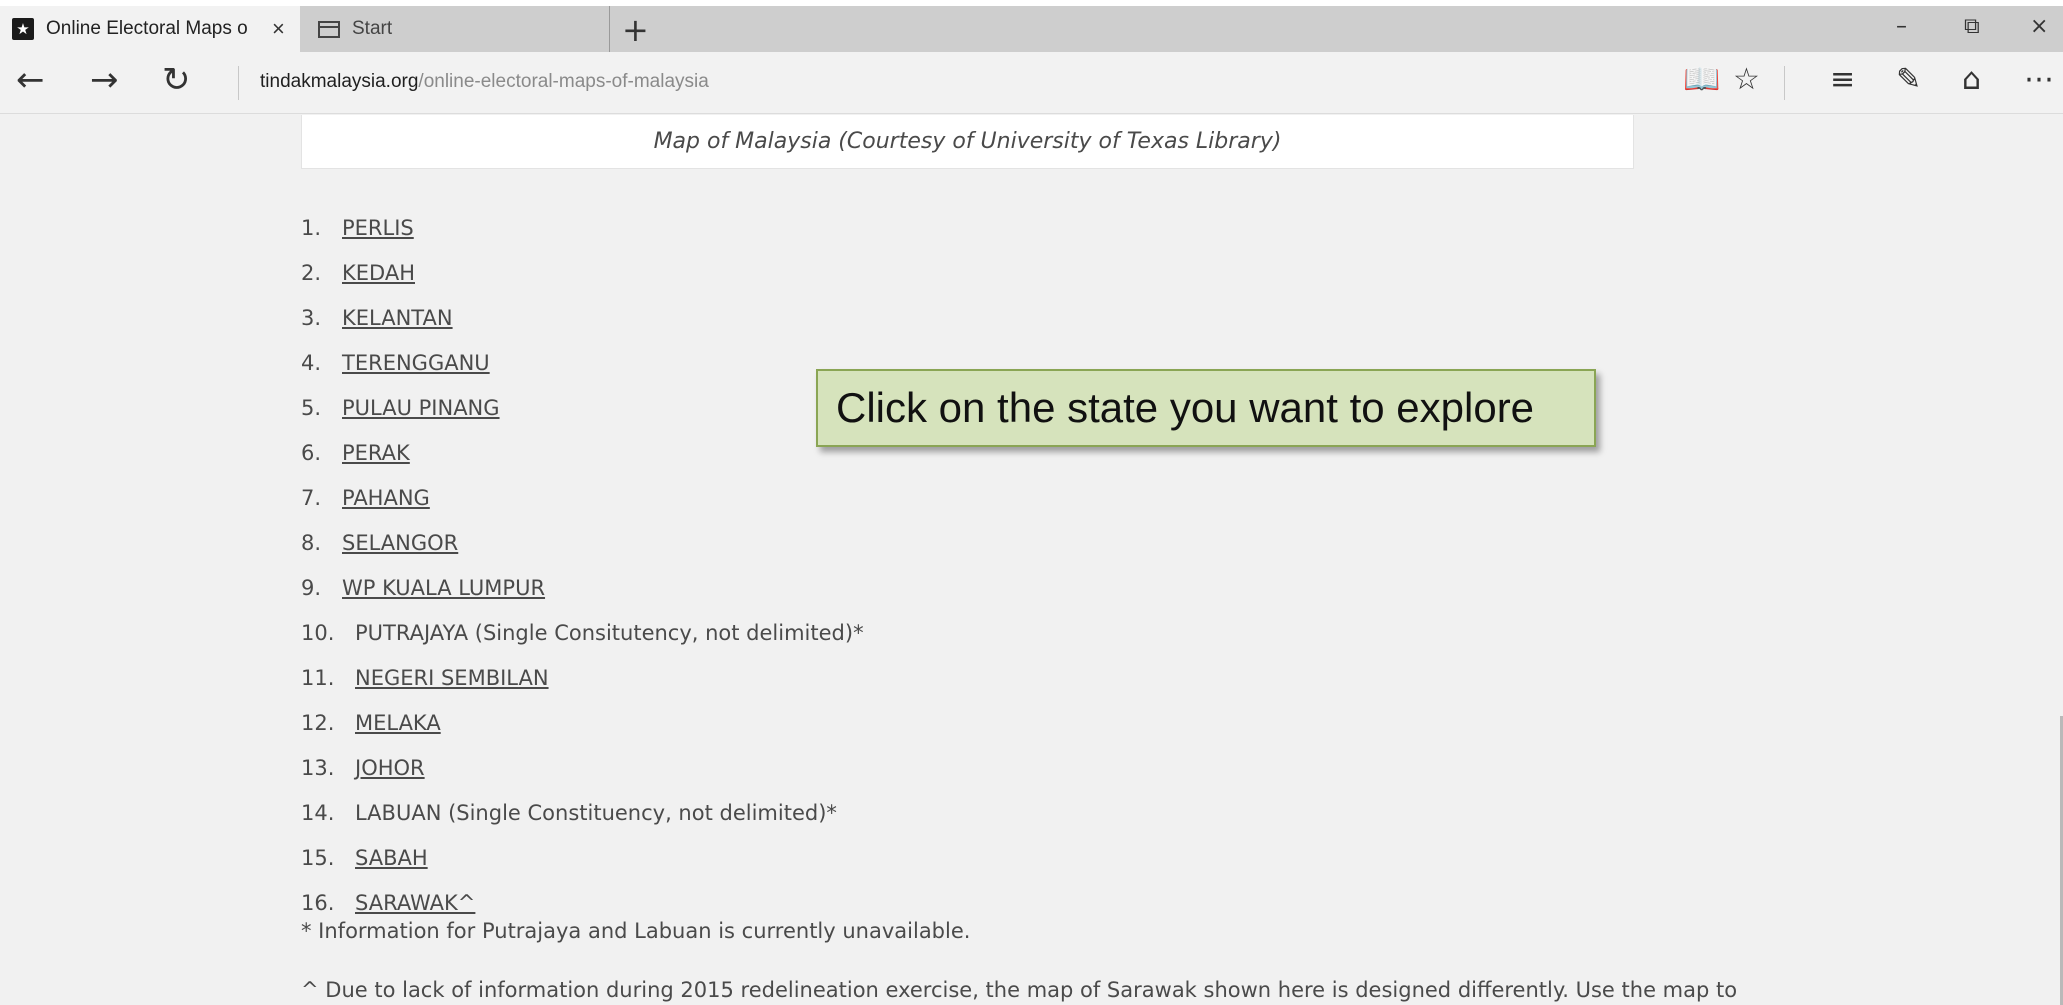 The height and width of the screenshot is (1005, 2063). What do you see at coordinates (339, 81) in the screenshot?
I see `url-domain: tindakmalaysia.org` at bounding box center [339, 81].